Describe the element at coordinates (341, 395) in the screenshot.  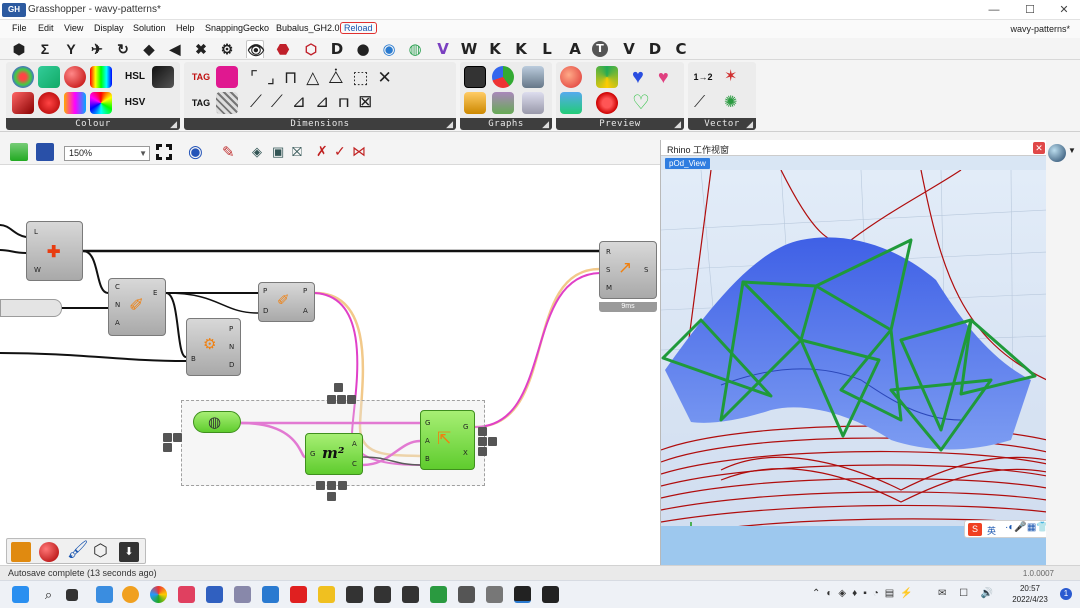
I see `zoomable-ui-handle-top` at that location.